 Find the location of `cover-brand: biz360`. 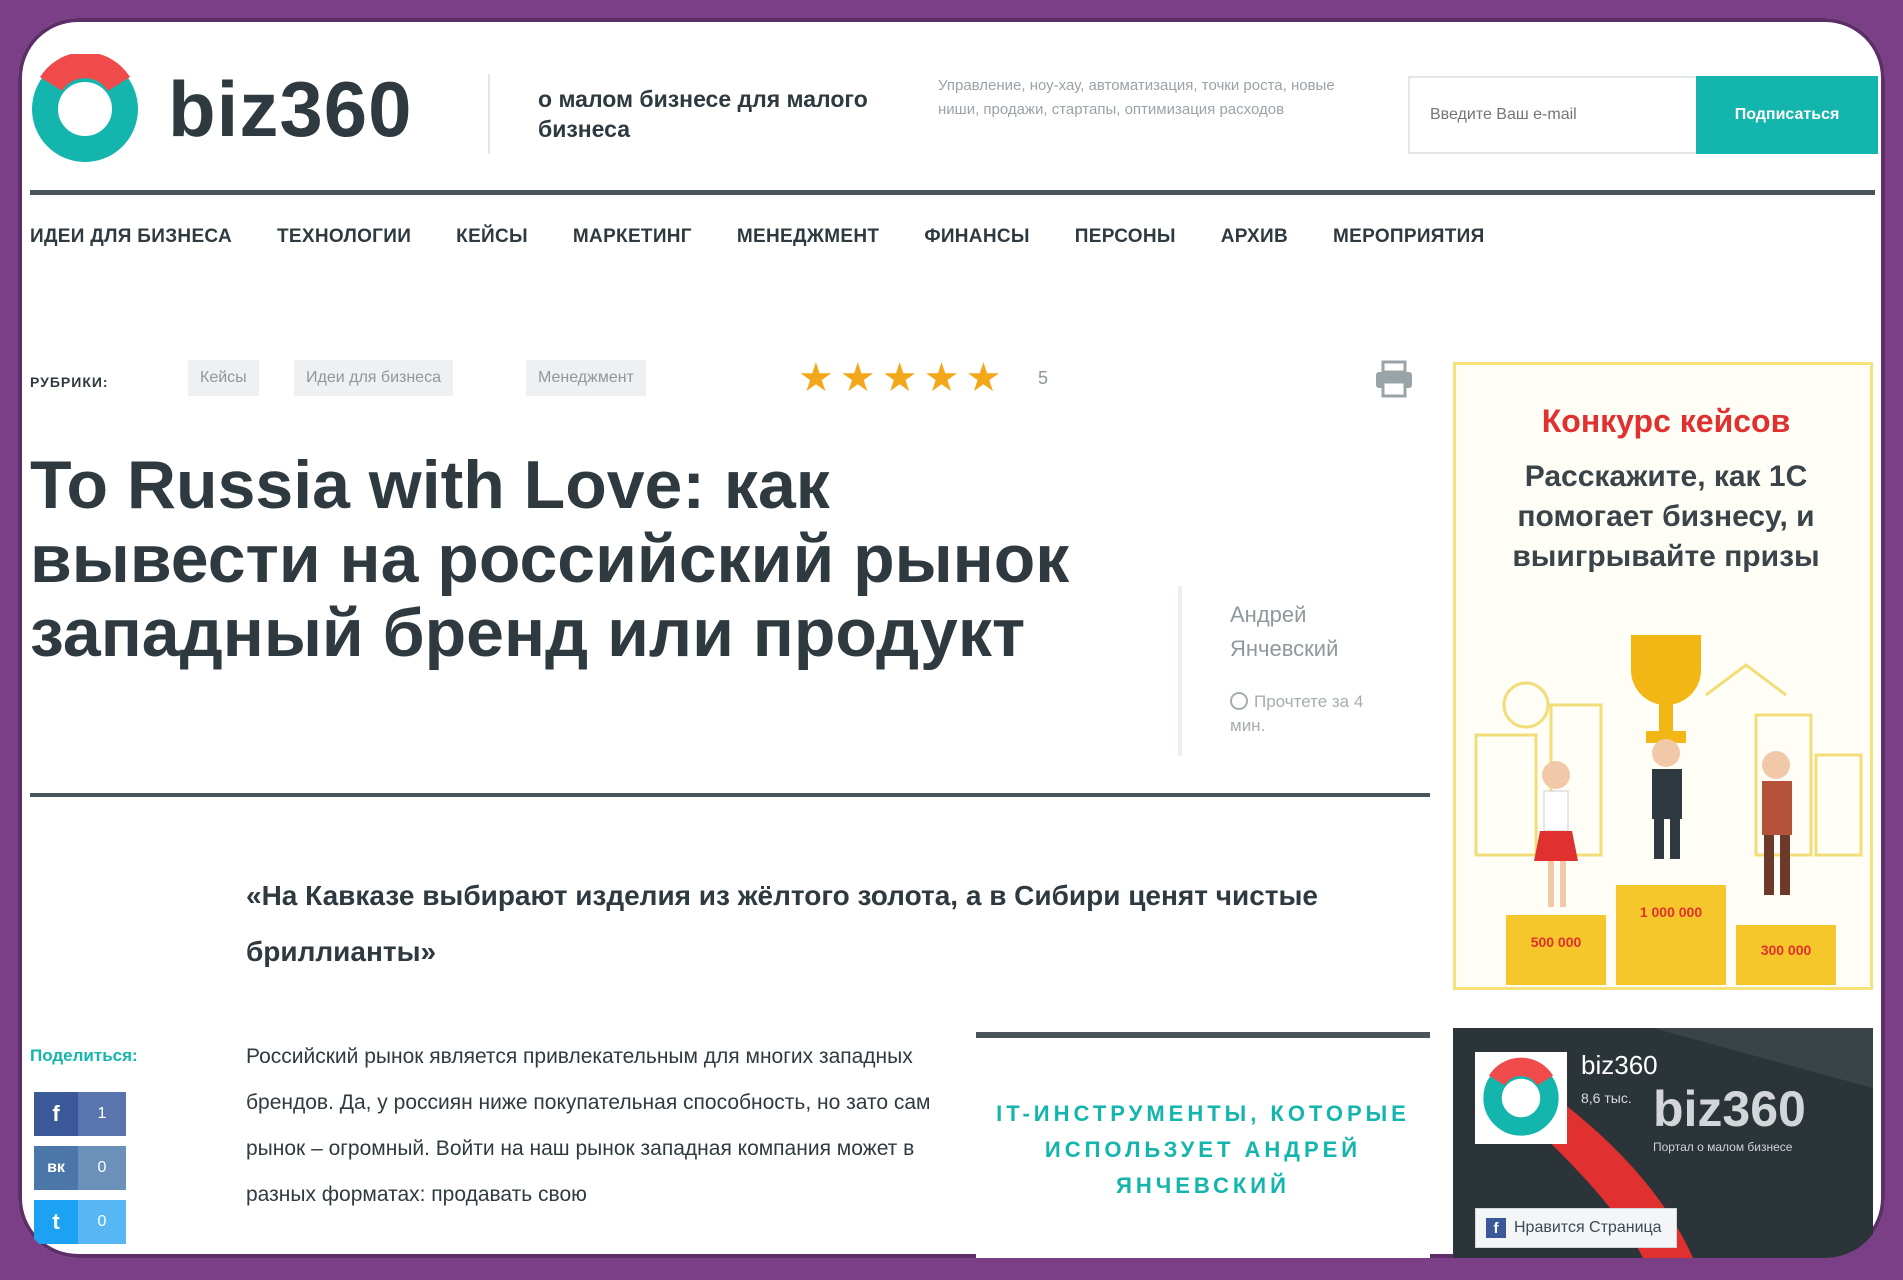

cover-brand: biz360 is located at coordinates (1729, 1109).